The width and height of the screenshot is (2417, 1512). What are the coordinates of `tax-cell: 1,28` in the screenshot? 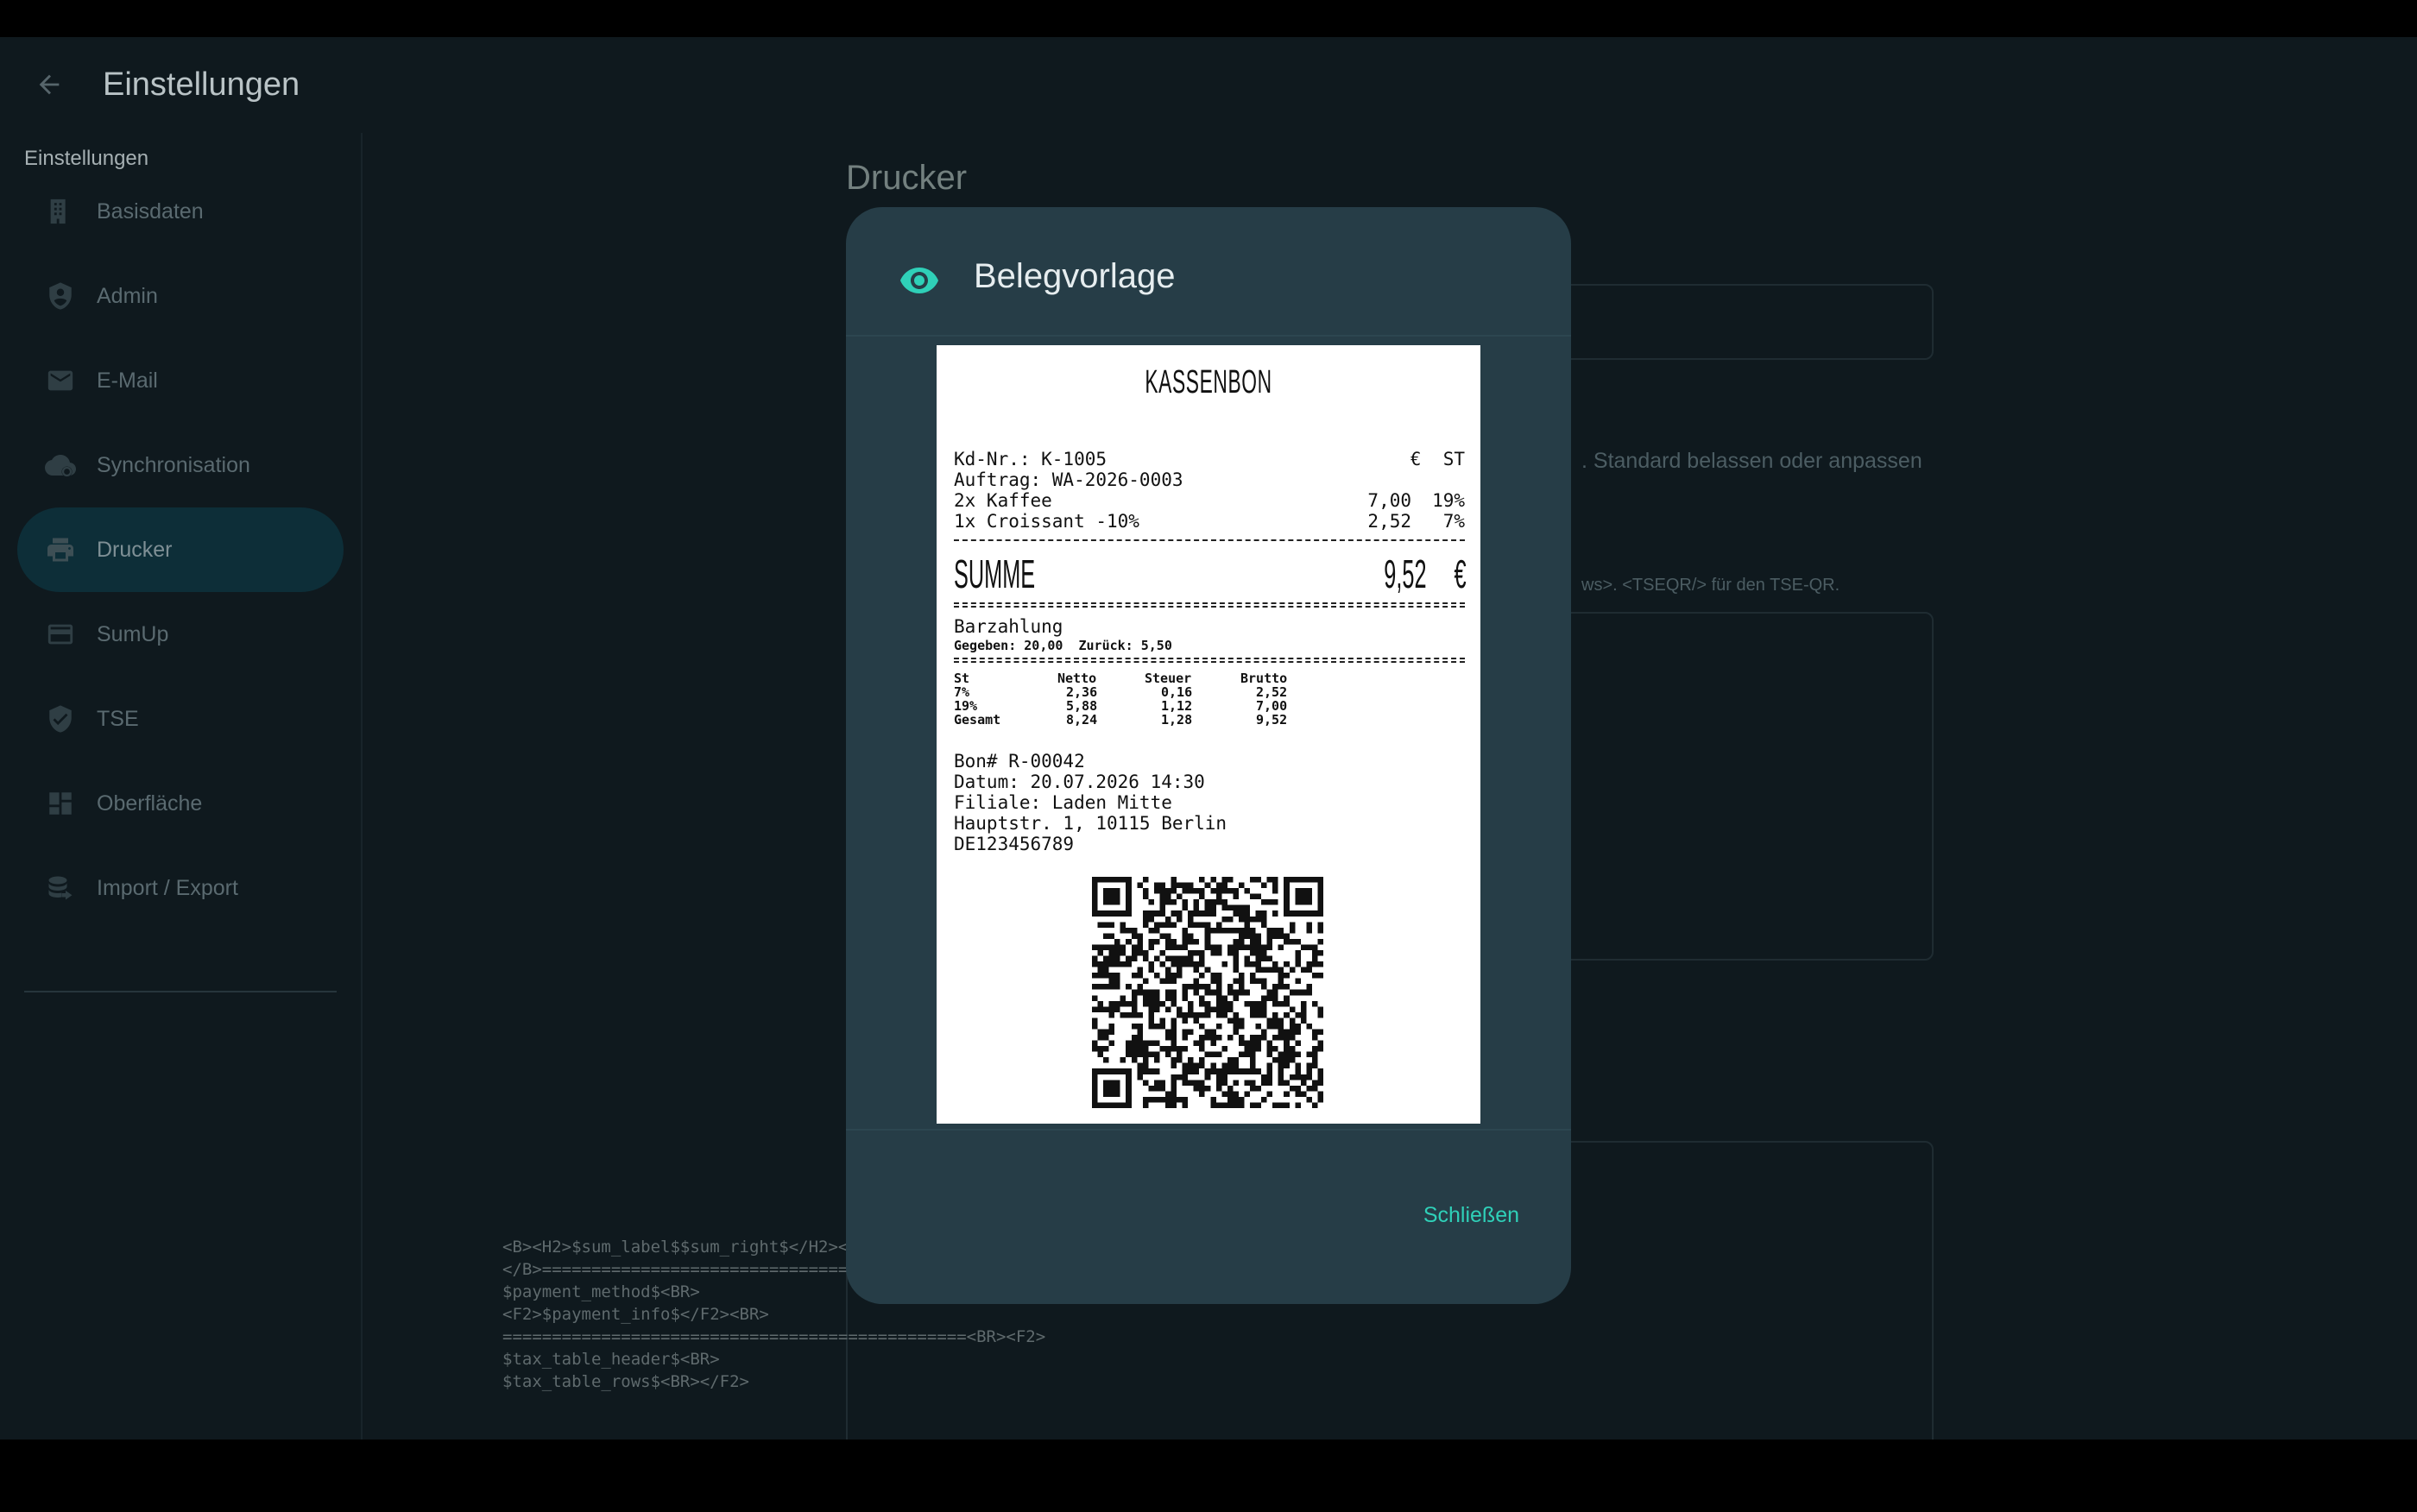 It's located at (1177, 720).